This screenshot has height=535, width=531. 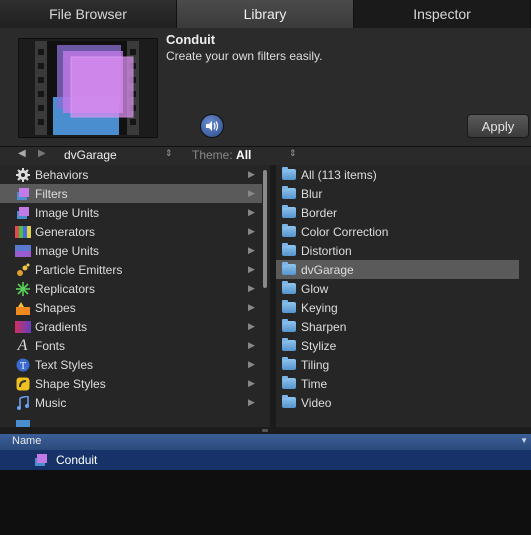 What do you see at coordinates (131, 326) in the screenshot?
I see `category-row-gradients: Gradients ▶` at bounding box center [131, 326].